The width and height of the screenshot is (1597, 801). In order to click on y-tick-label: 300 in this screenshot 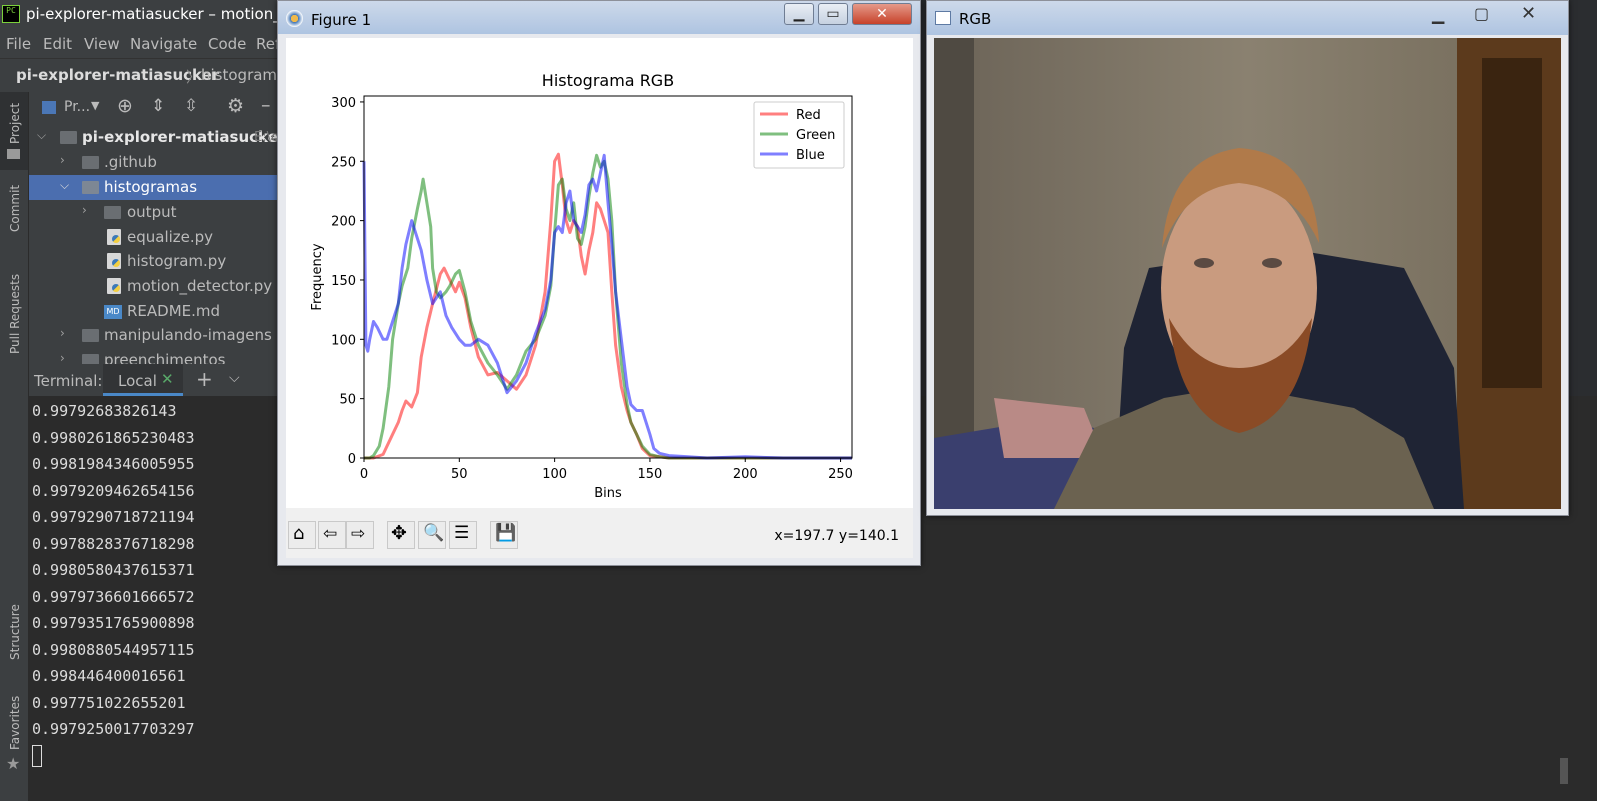, I will do `click(343, 103)`.